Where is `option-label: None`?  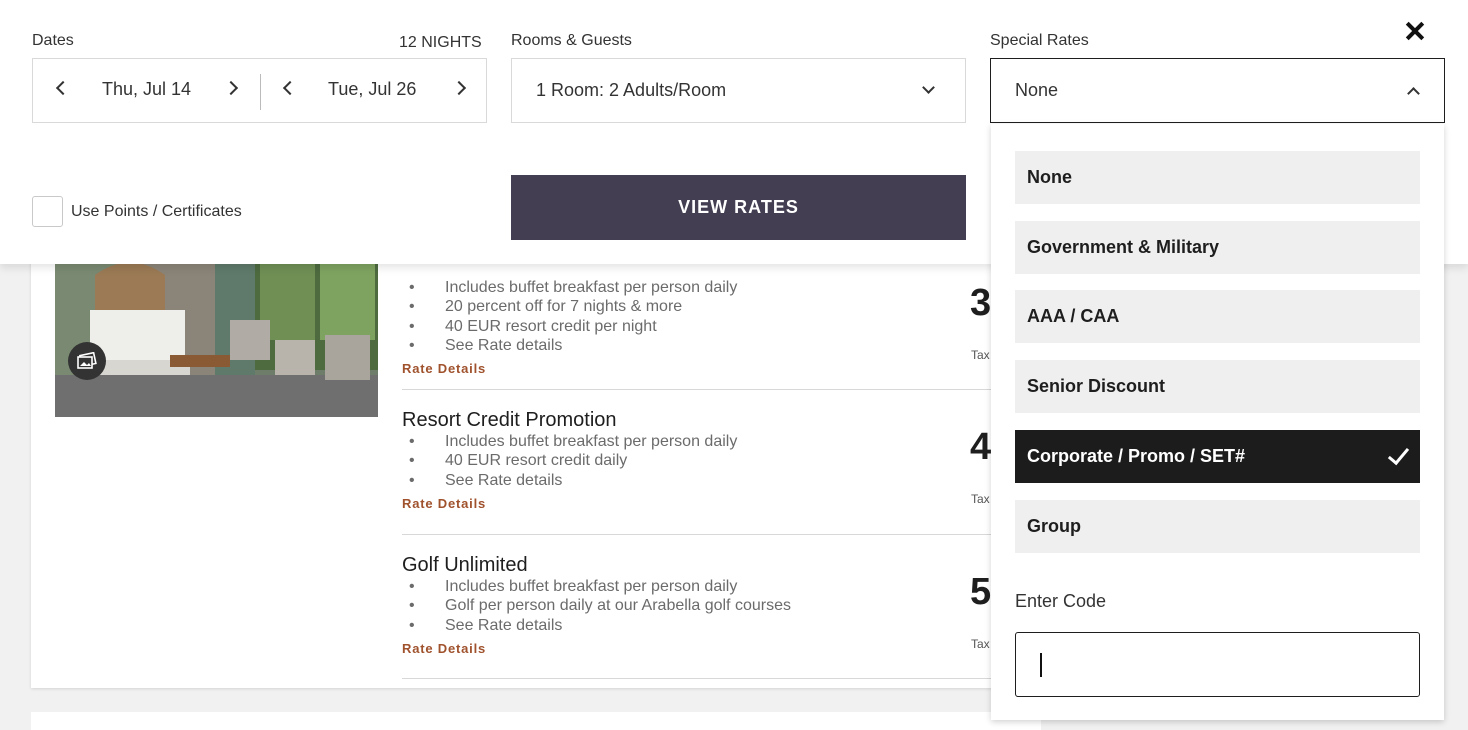
option-label: None is located at coordinates (1049, 177).